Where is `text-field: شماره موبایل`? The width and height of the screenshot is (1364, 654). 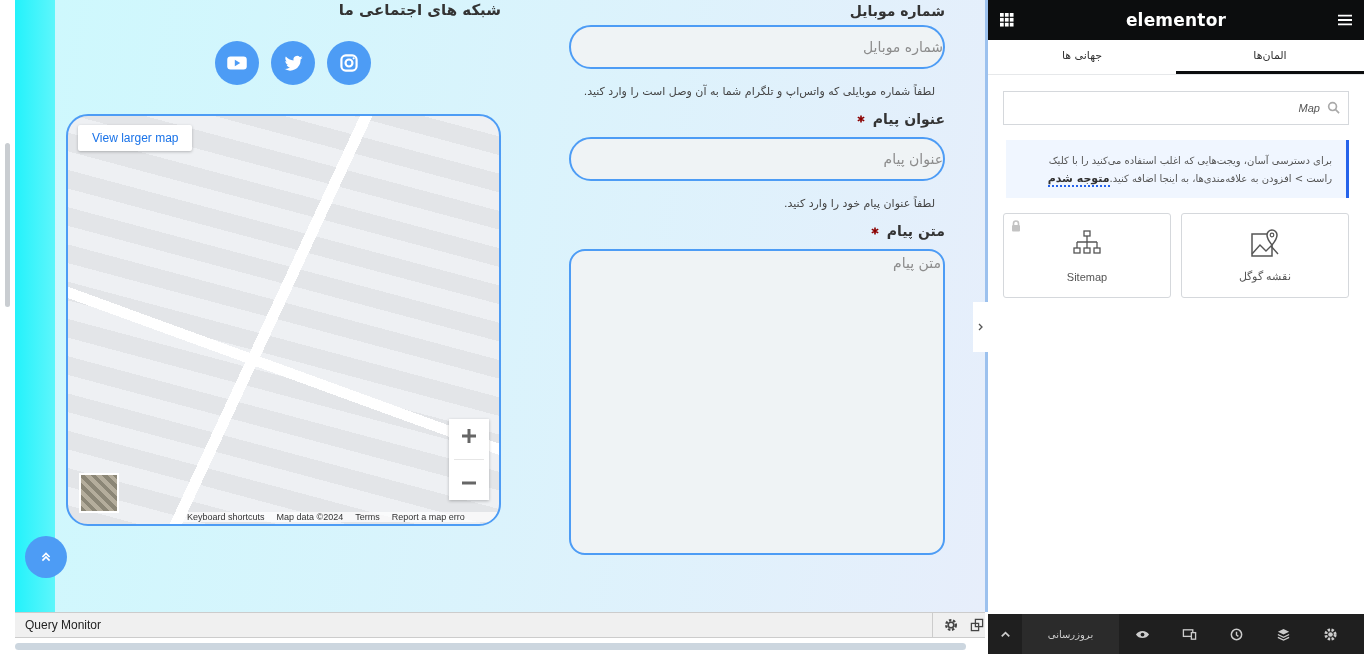
text-field: شماره موبایل is located at coordinates (757, 47).